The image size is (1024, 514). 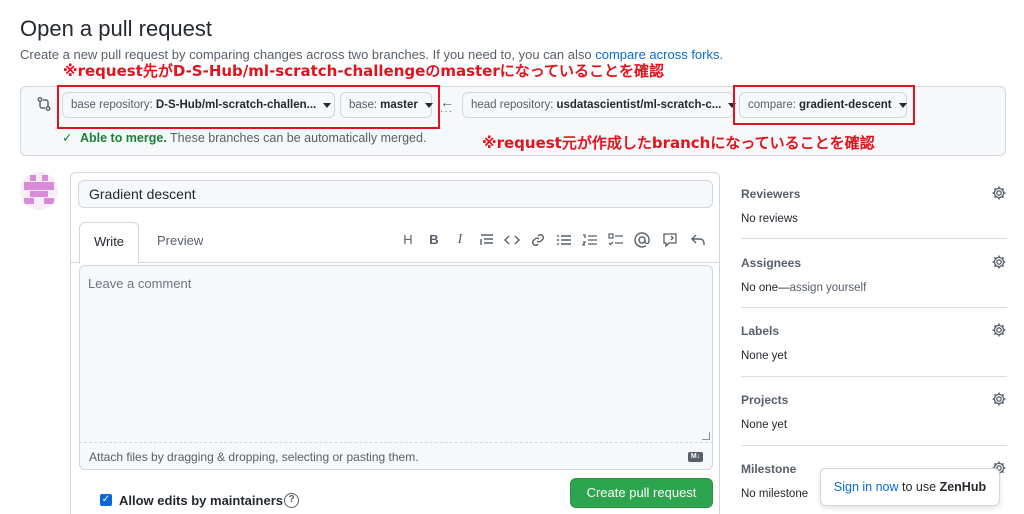 I want to click on sidebar-labels: Labels None yet, so click(x=874, y=342).